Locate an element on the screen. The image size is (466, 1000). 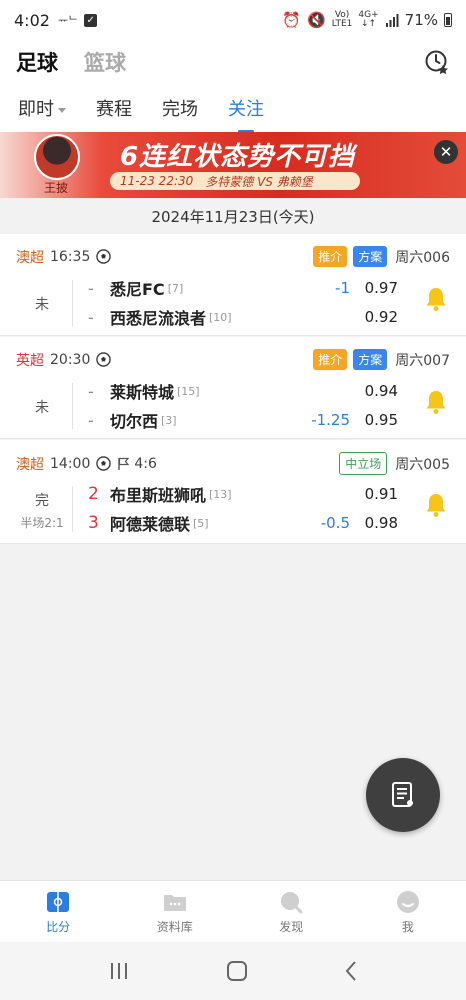
match-number: 周六007 is located at coordinates (422, 360).